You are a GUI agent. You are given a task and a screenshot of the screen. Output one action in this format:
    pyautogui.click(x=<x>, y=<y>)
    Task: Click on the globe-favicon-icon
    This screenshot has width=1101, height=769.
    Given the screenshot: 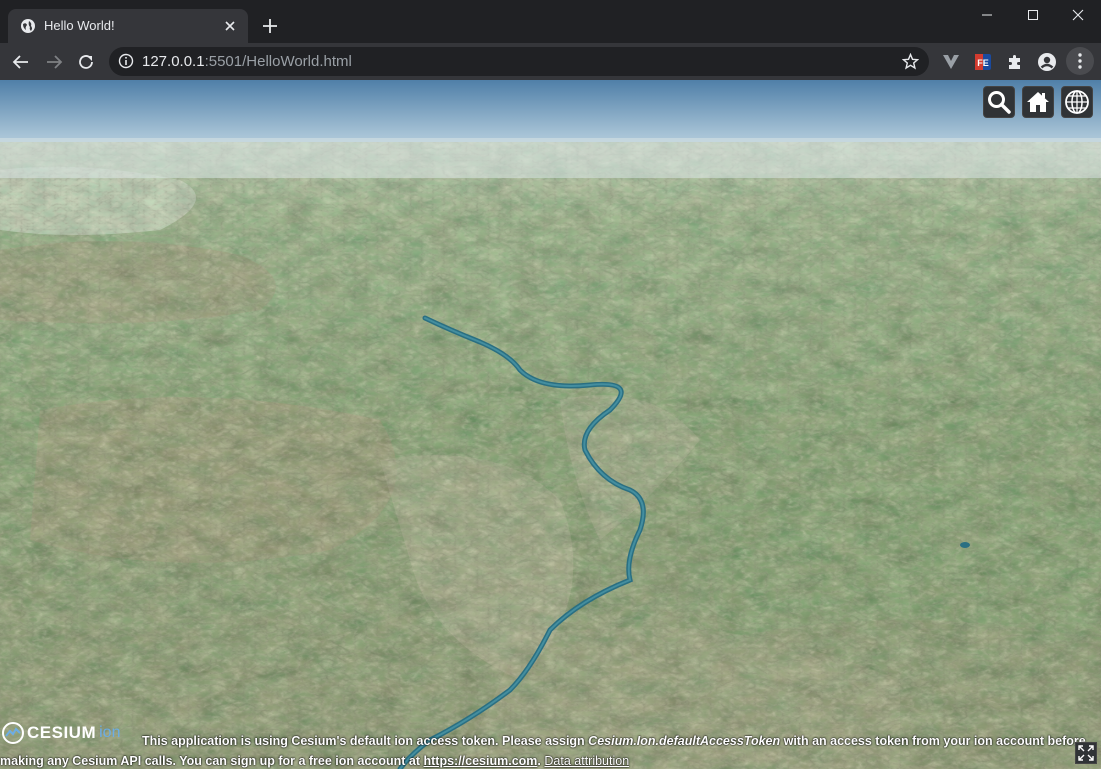 What is the action you would take?
    pyautogui.click(x=28, y=26)
    